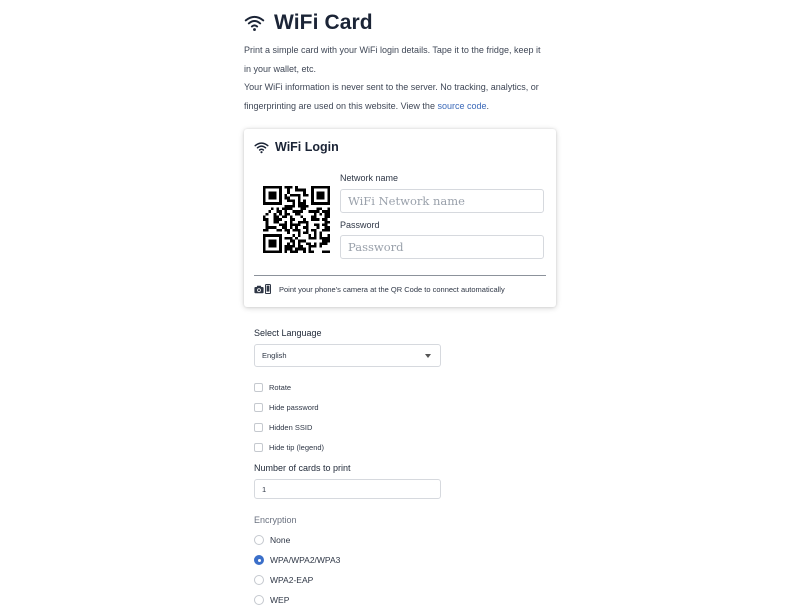  Describe the element at coordinates (258, 447) in the screenshot. I see `hide-tip-checkbox` at that location.